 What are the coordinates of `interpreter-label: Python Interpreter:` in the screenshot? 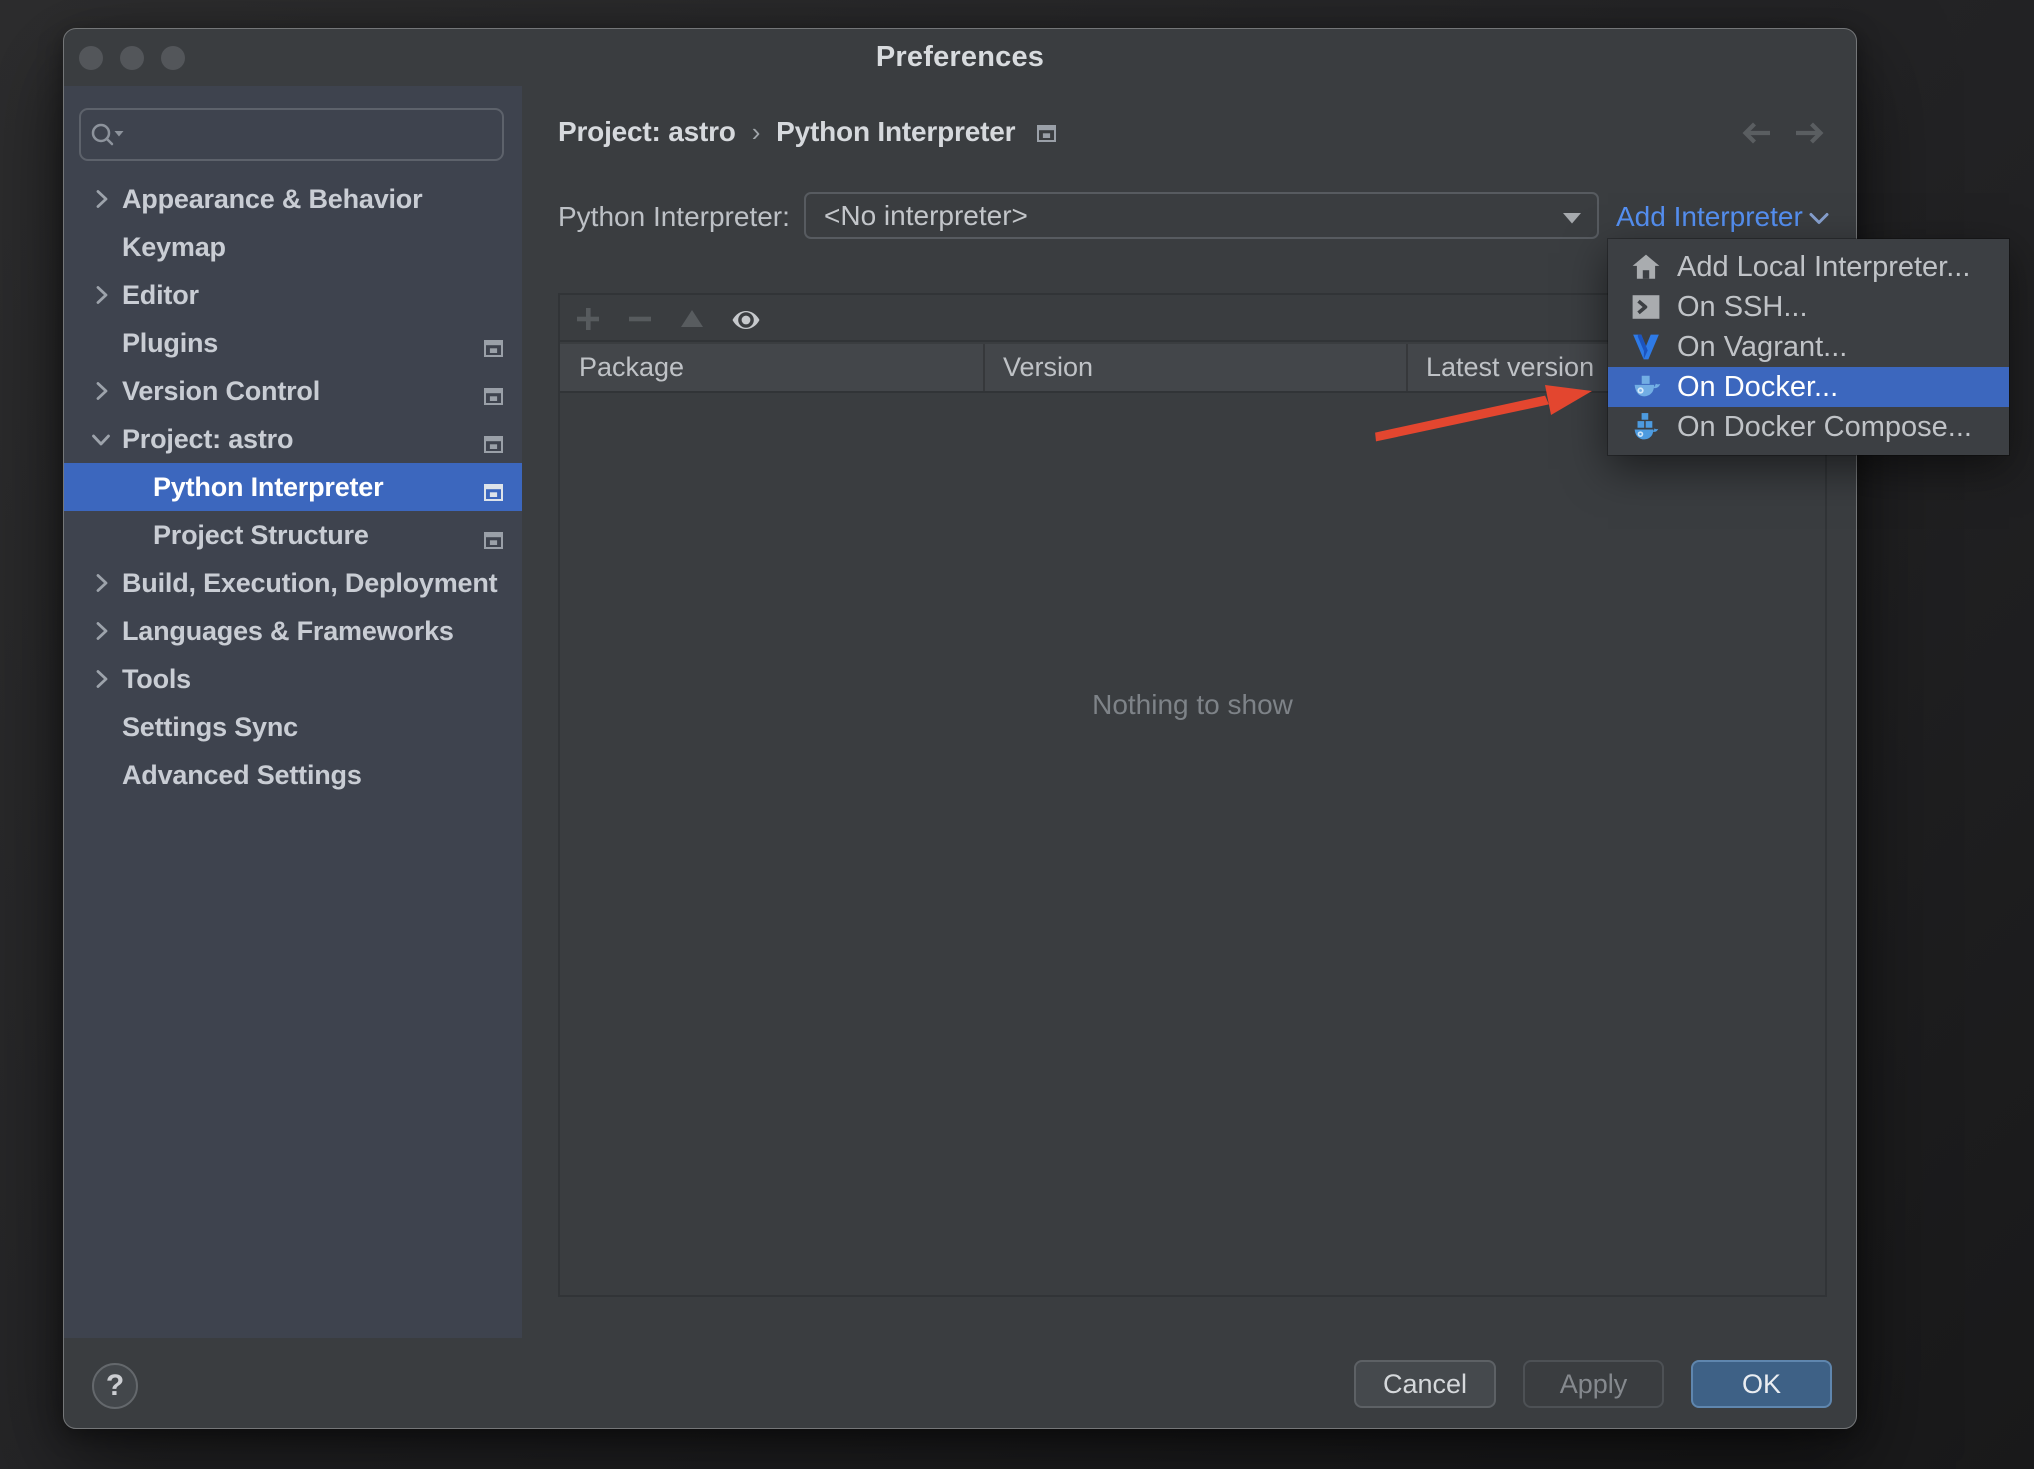 It's located at (674, 216).